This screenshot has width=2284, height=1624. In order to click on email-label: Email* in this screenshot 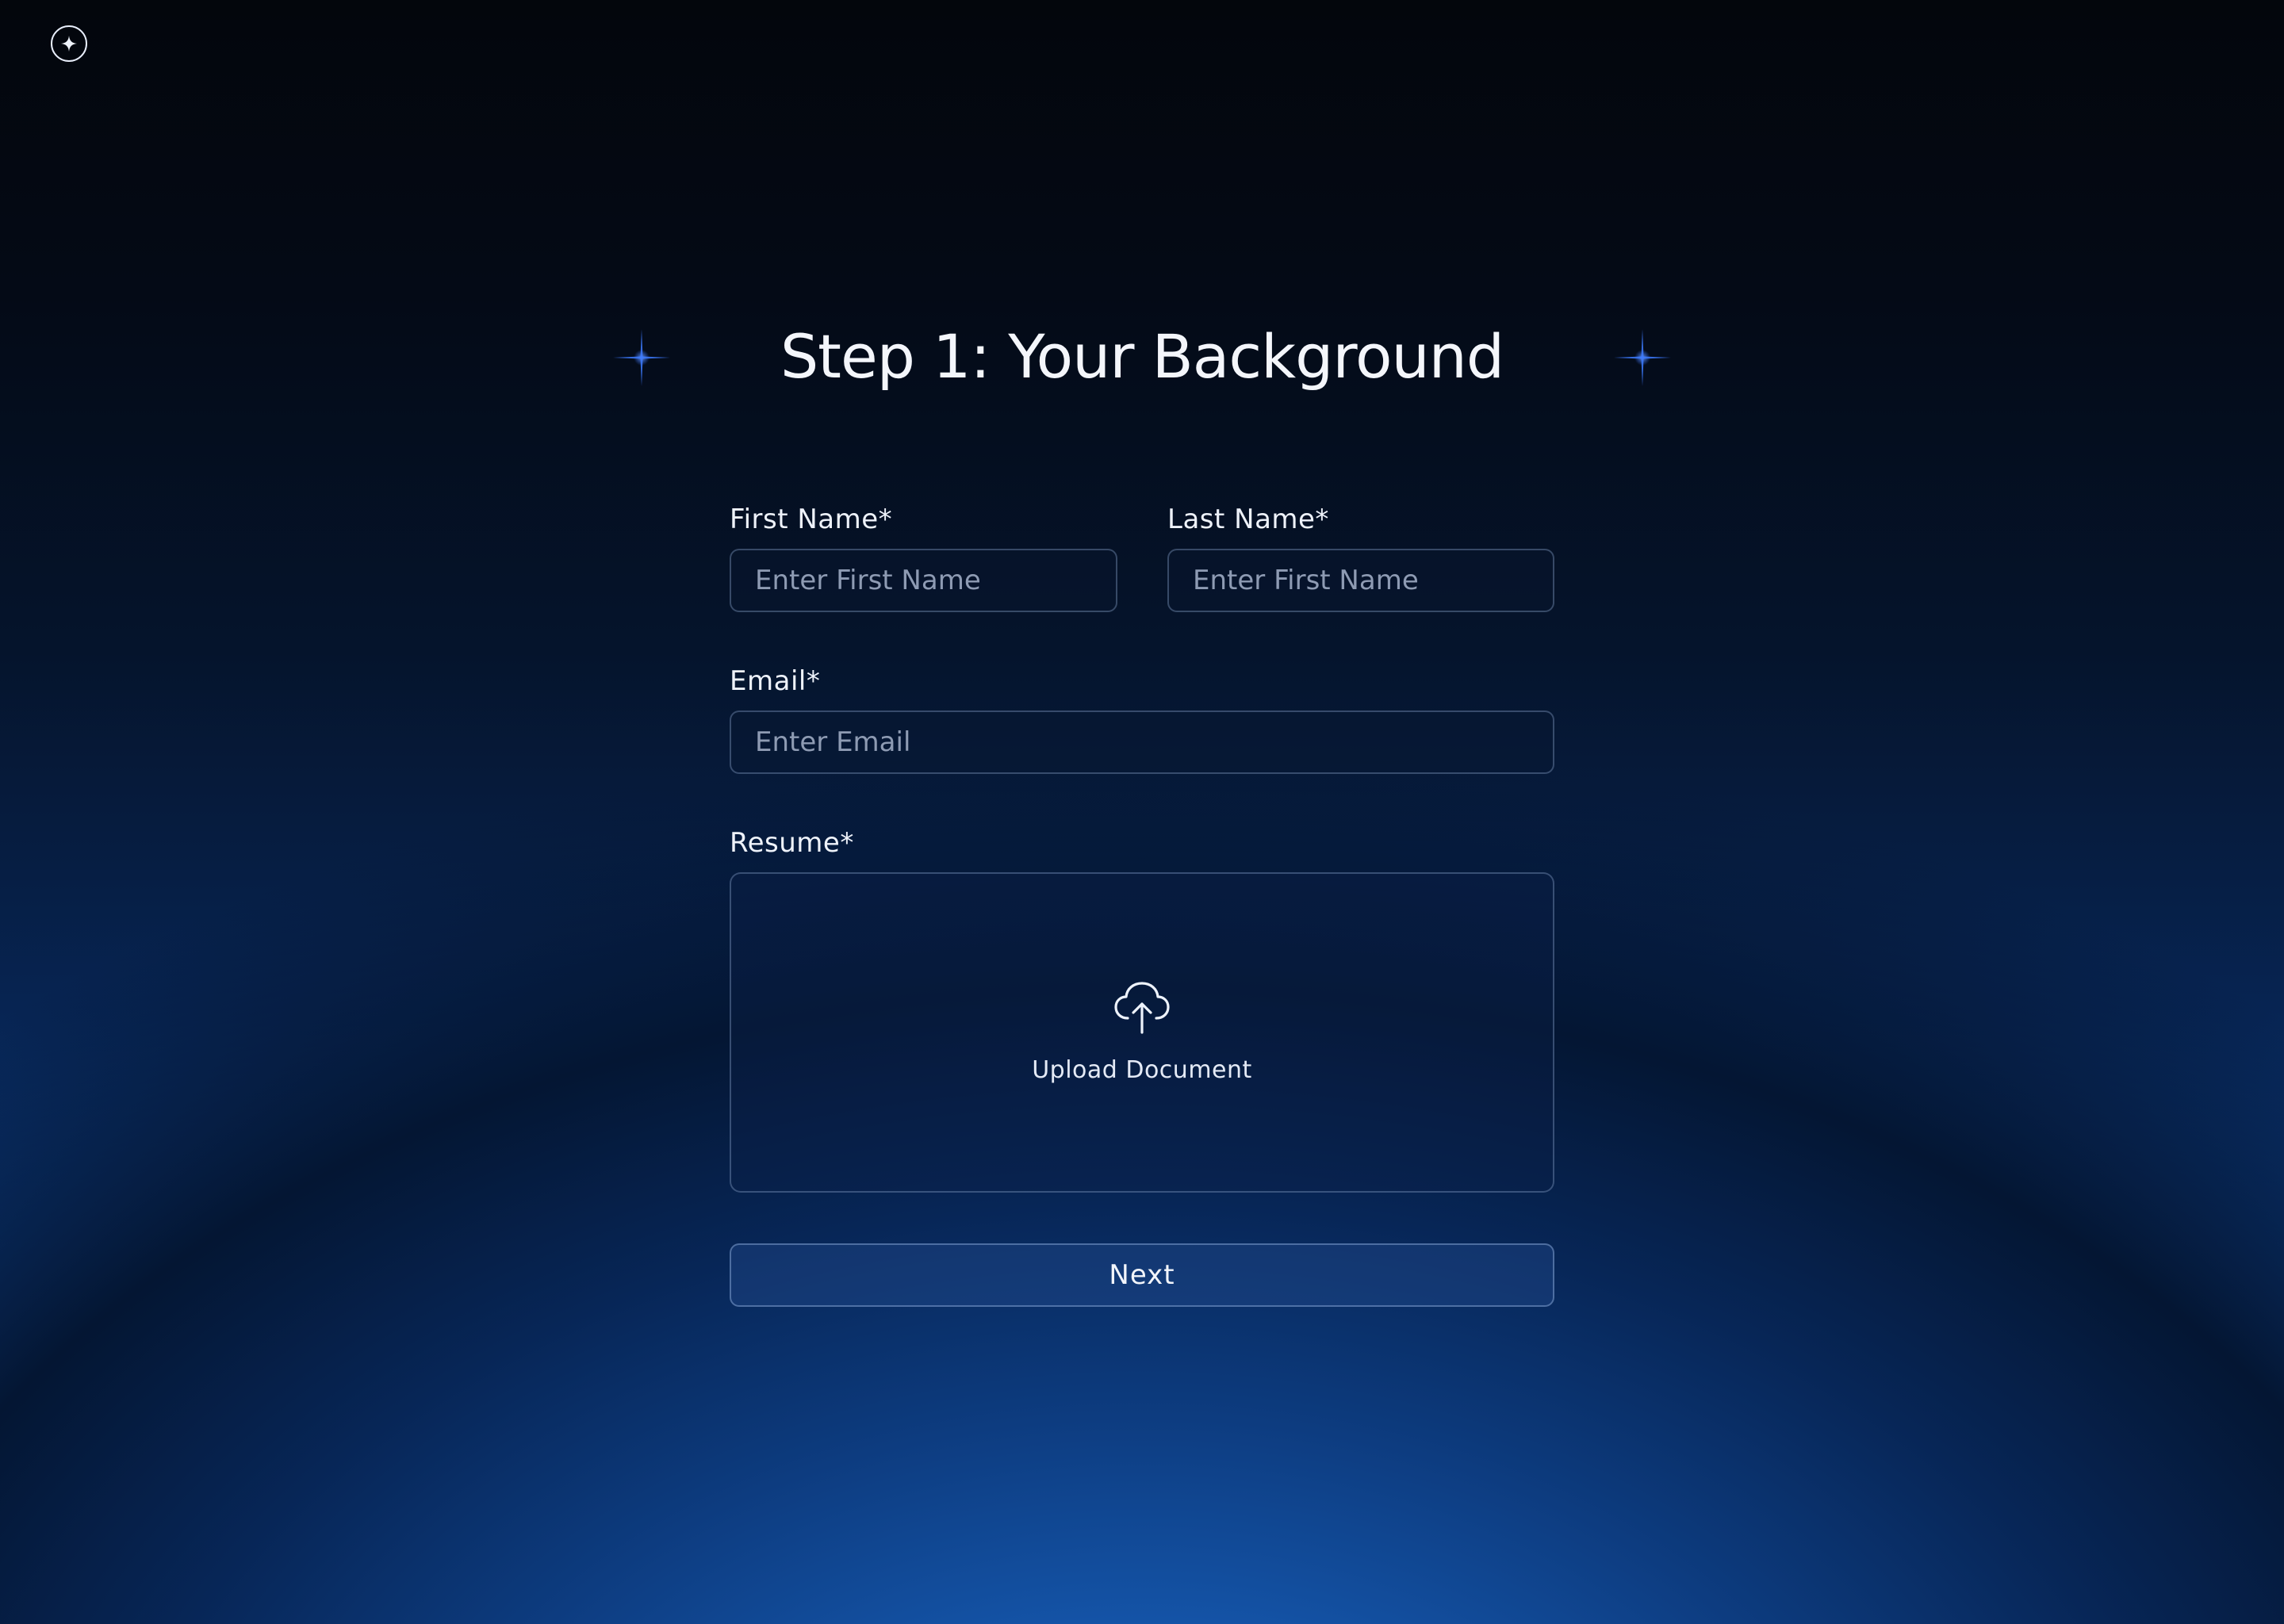, I will do `click(775, 681)`.